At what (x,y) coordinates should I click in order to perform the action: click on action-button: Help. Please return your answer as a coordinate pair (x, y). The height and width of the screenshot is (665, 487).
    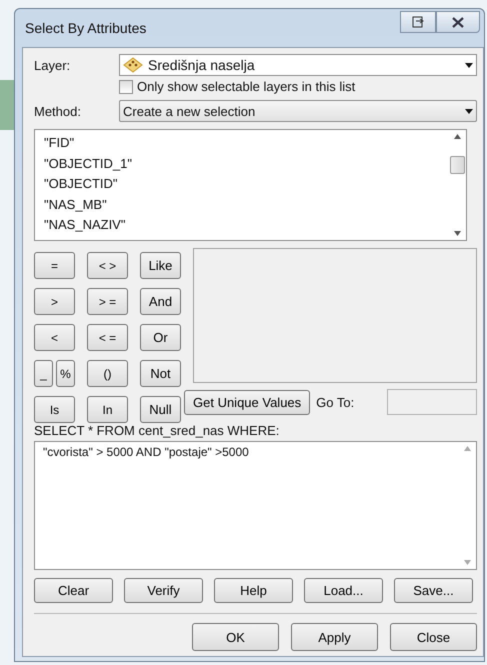
    Looking at the image, I should click on (253, 590).